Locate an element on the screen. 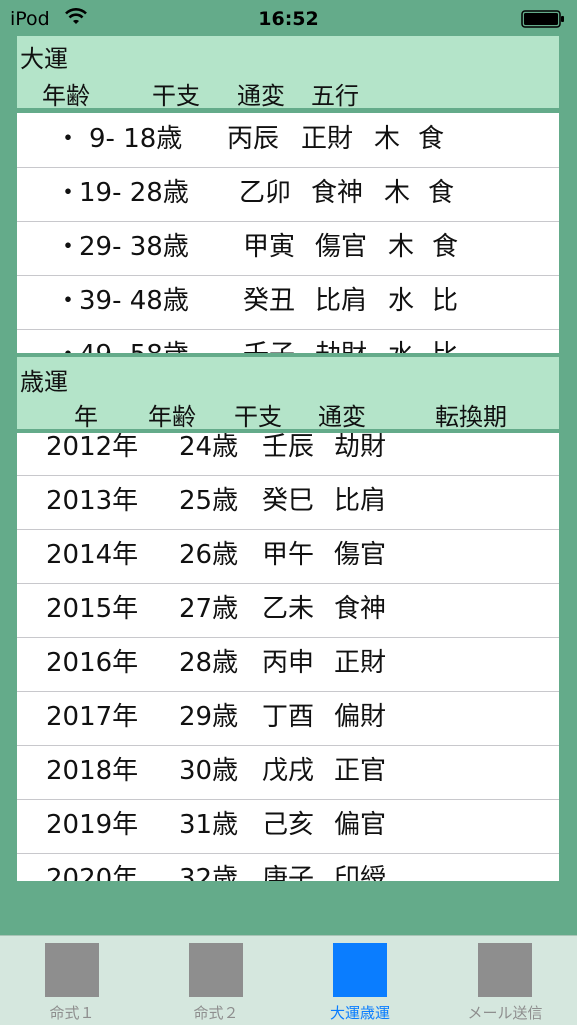 This screenshot has width=577, height=1025. row-year: 2016年 is located at coordinates (92, 663).